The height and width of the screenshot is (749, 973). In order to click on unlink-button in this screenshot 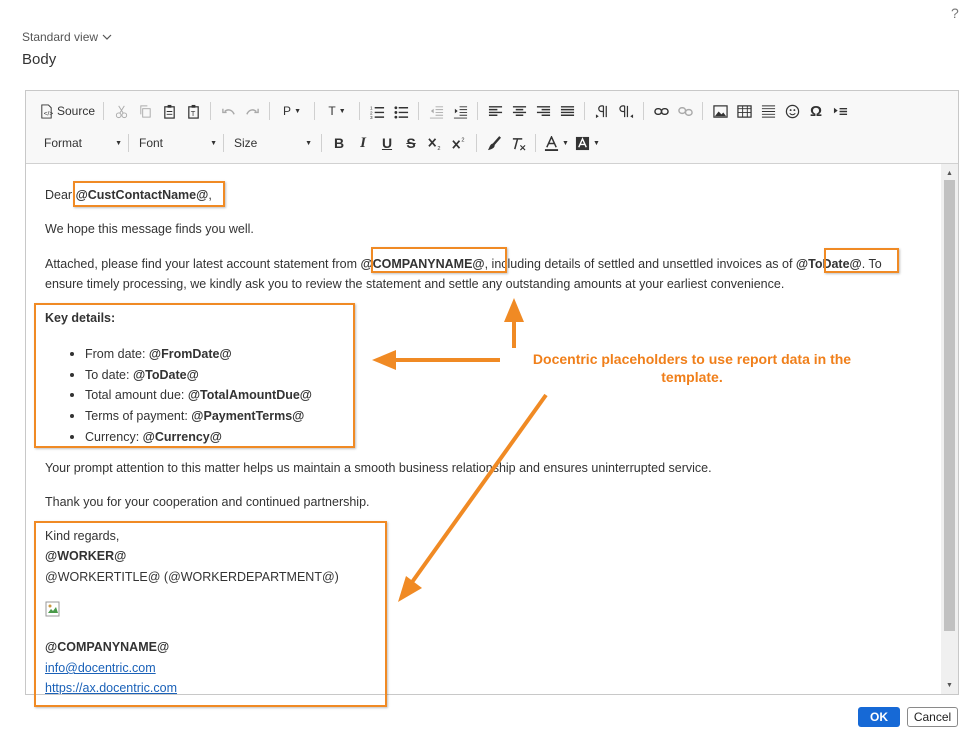, I will do `click(685, 111)`.